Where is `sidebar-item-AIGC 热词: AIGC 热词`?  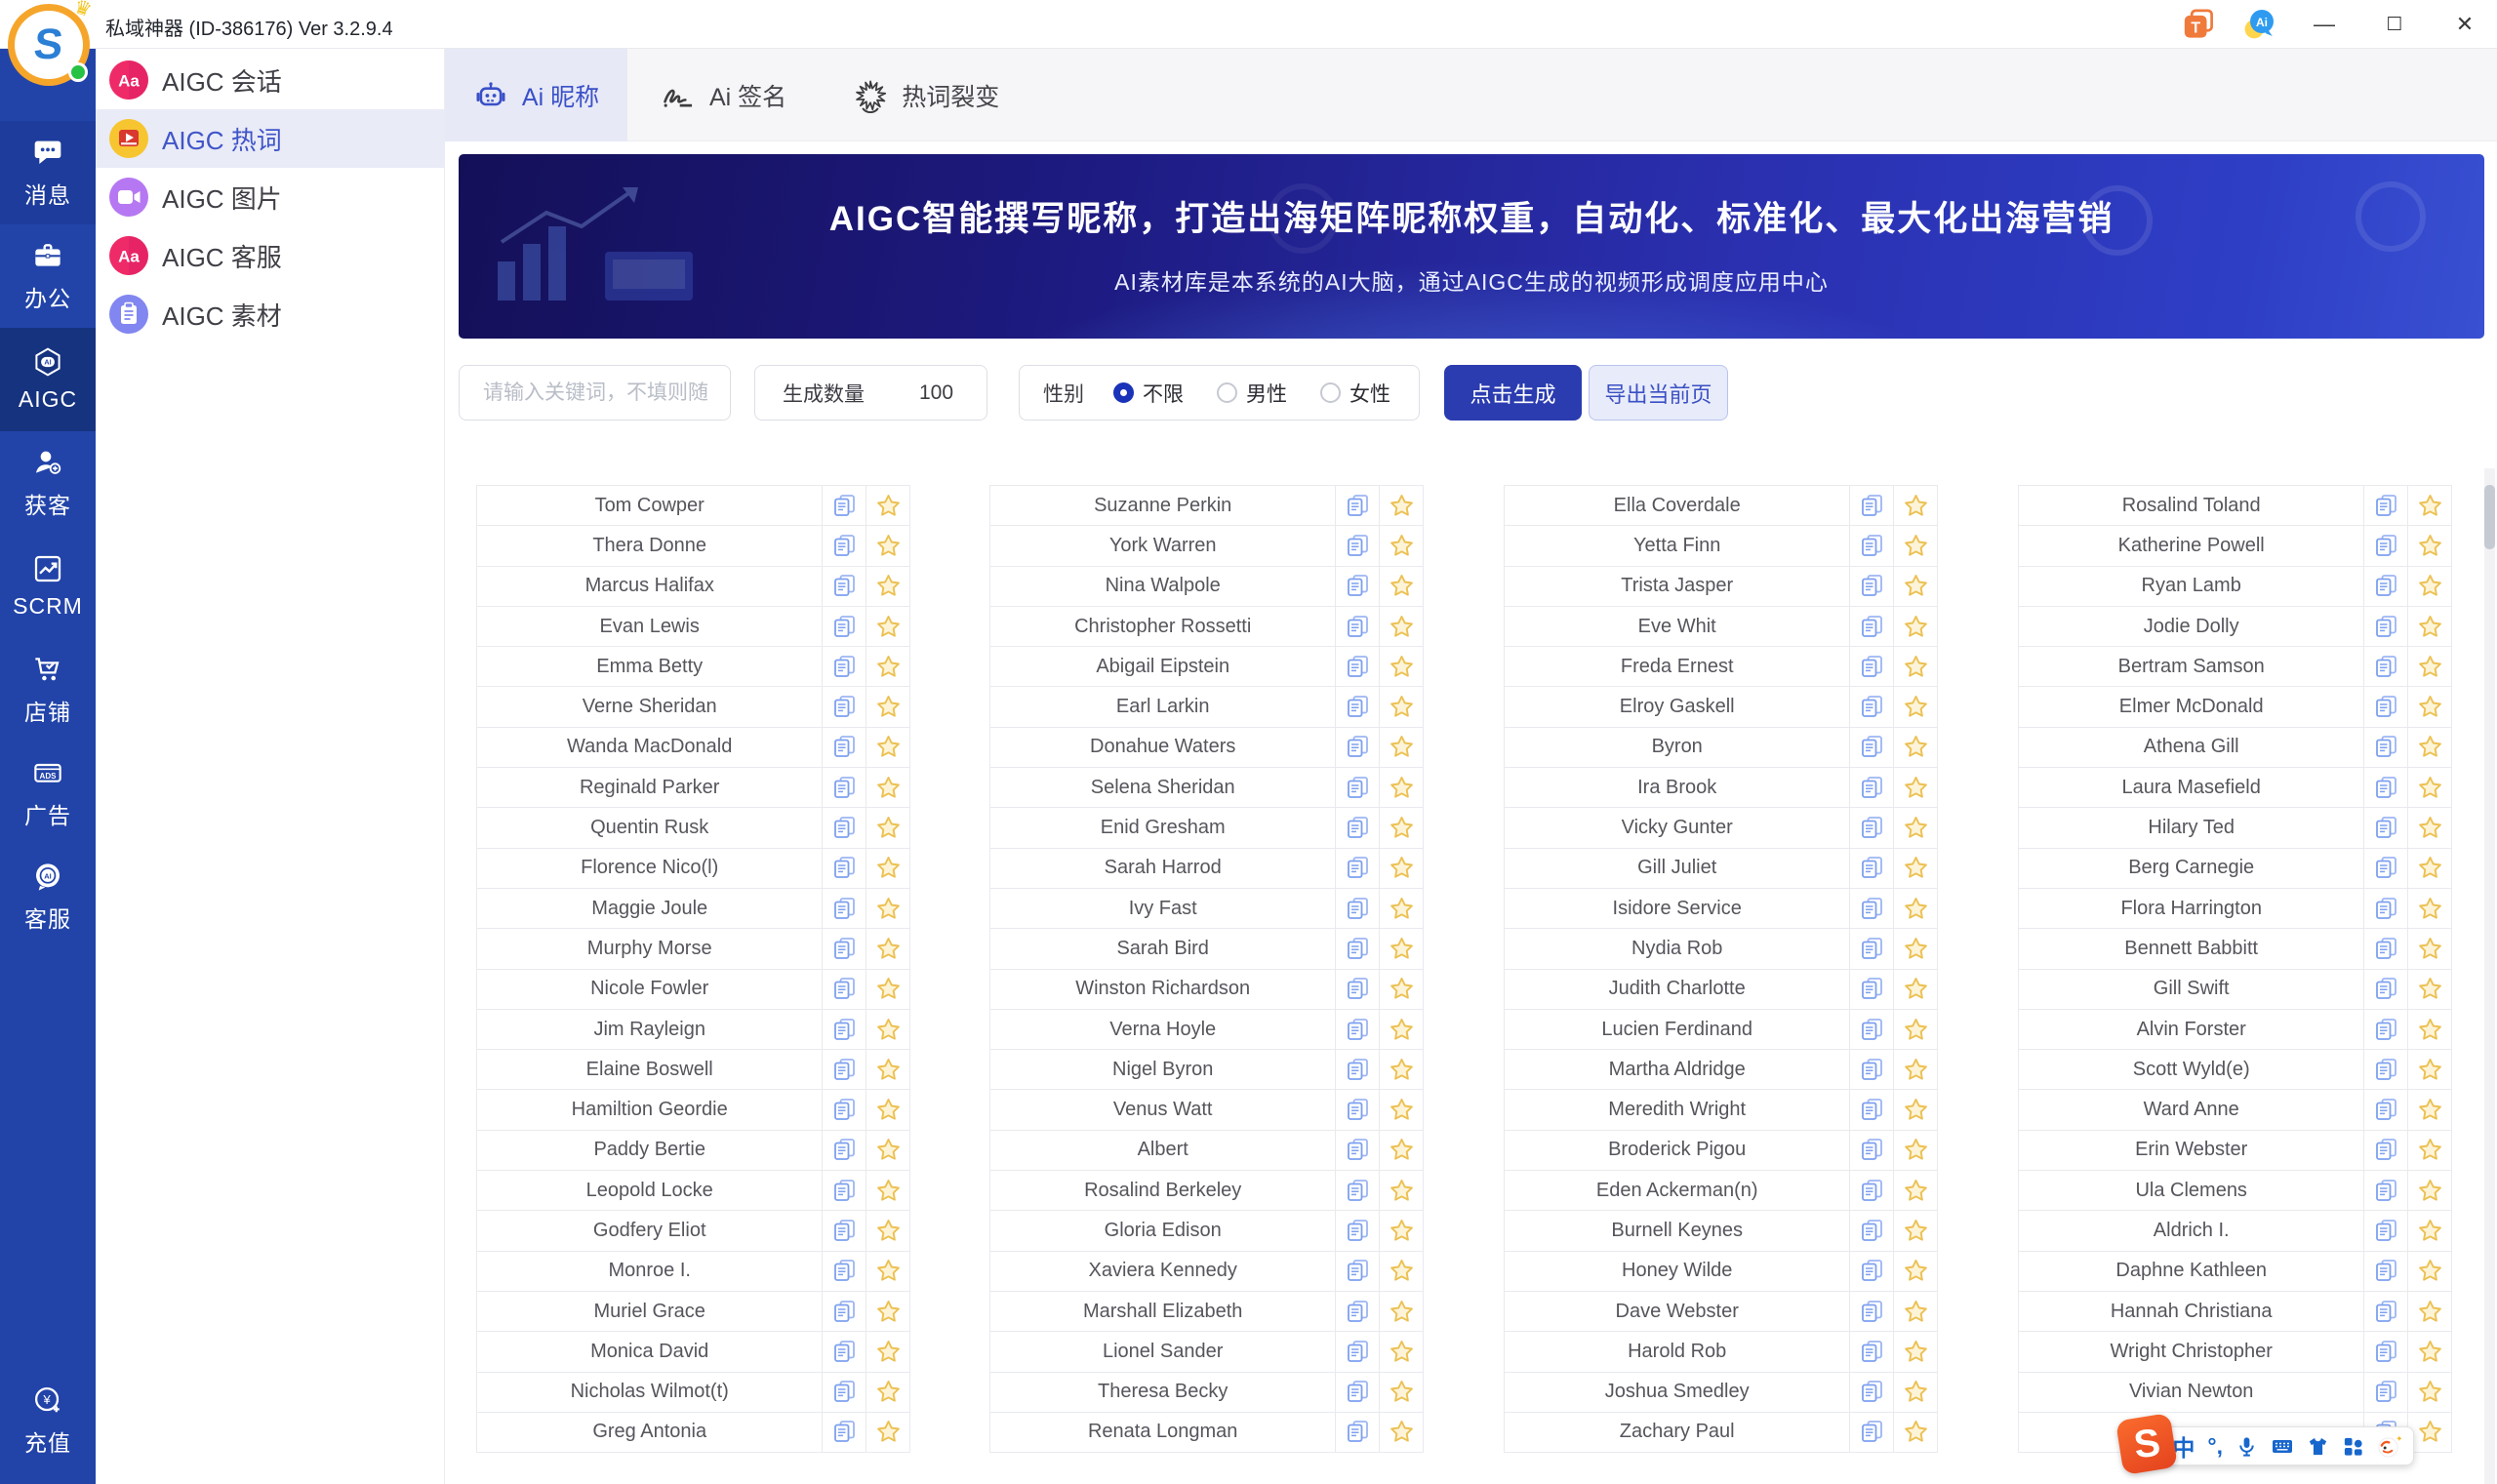 sidebar-item-AIGC 热词: AIGC 热词 is located at coordinates (271, 138).